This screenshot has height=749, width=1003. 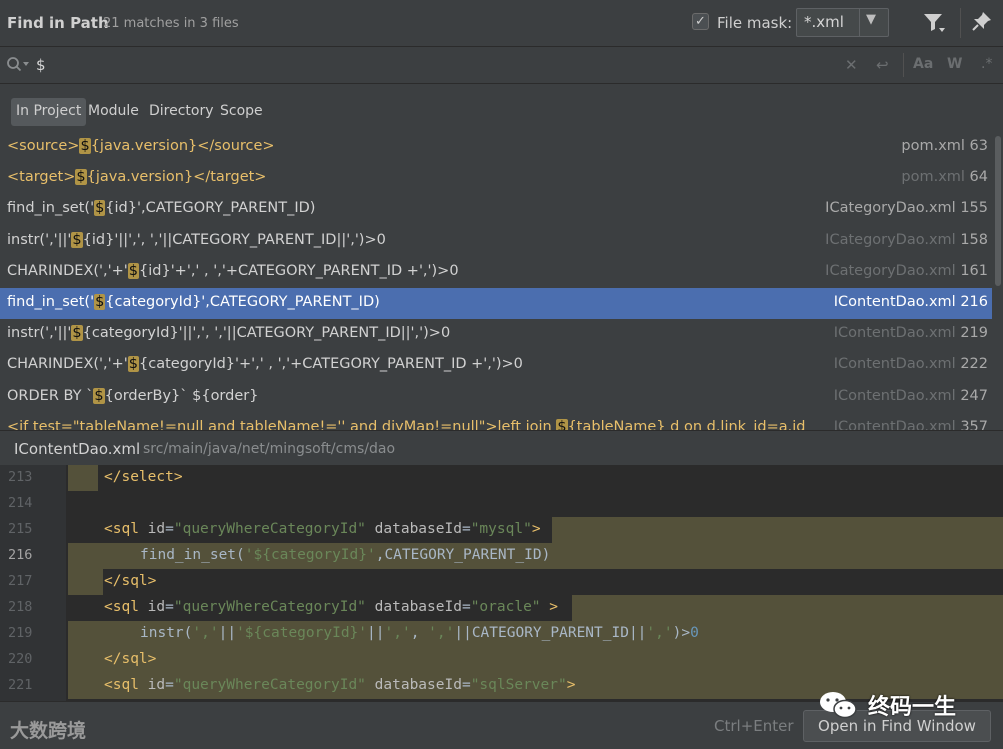 I want to click on result-code: find_in_set('${id}',CATEGORY_PARENT_ID), so click(x=161, y=208).